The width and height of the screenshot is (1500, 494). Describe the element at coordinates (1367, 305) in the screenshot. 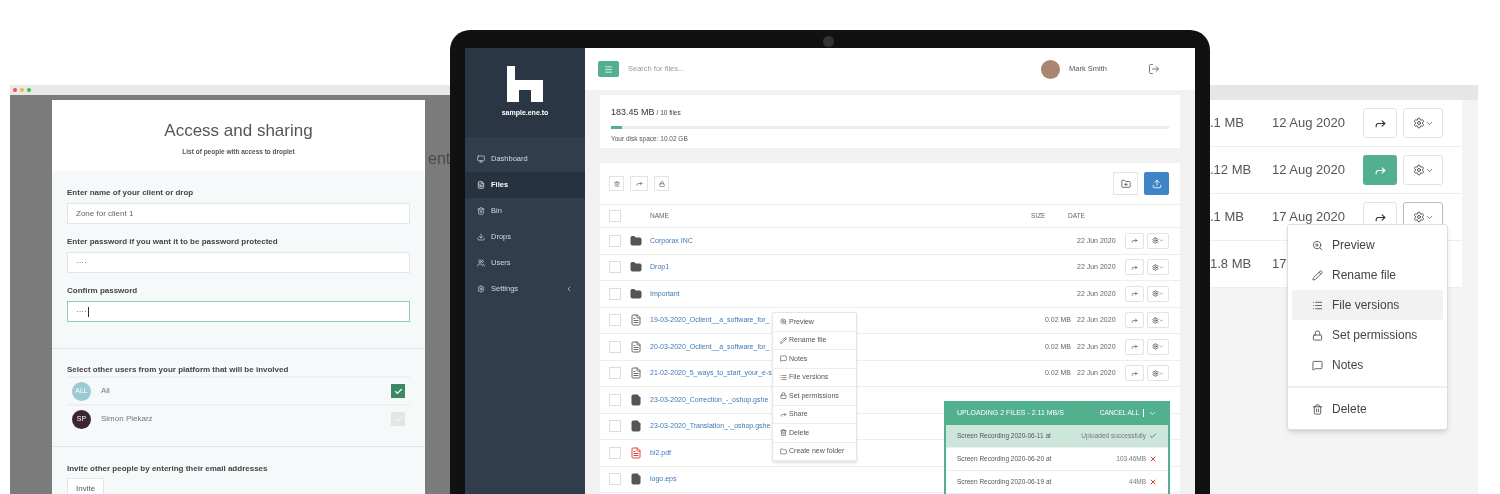

I see `menu-item: File versions` at that location.